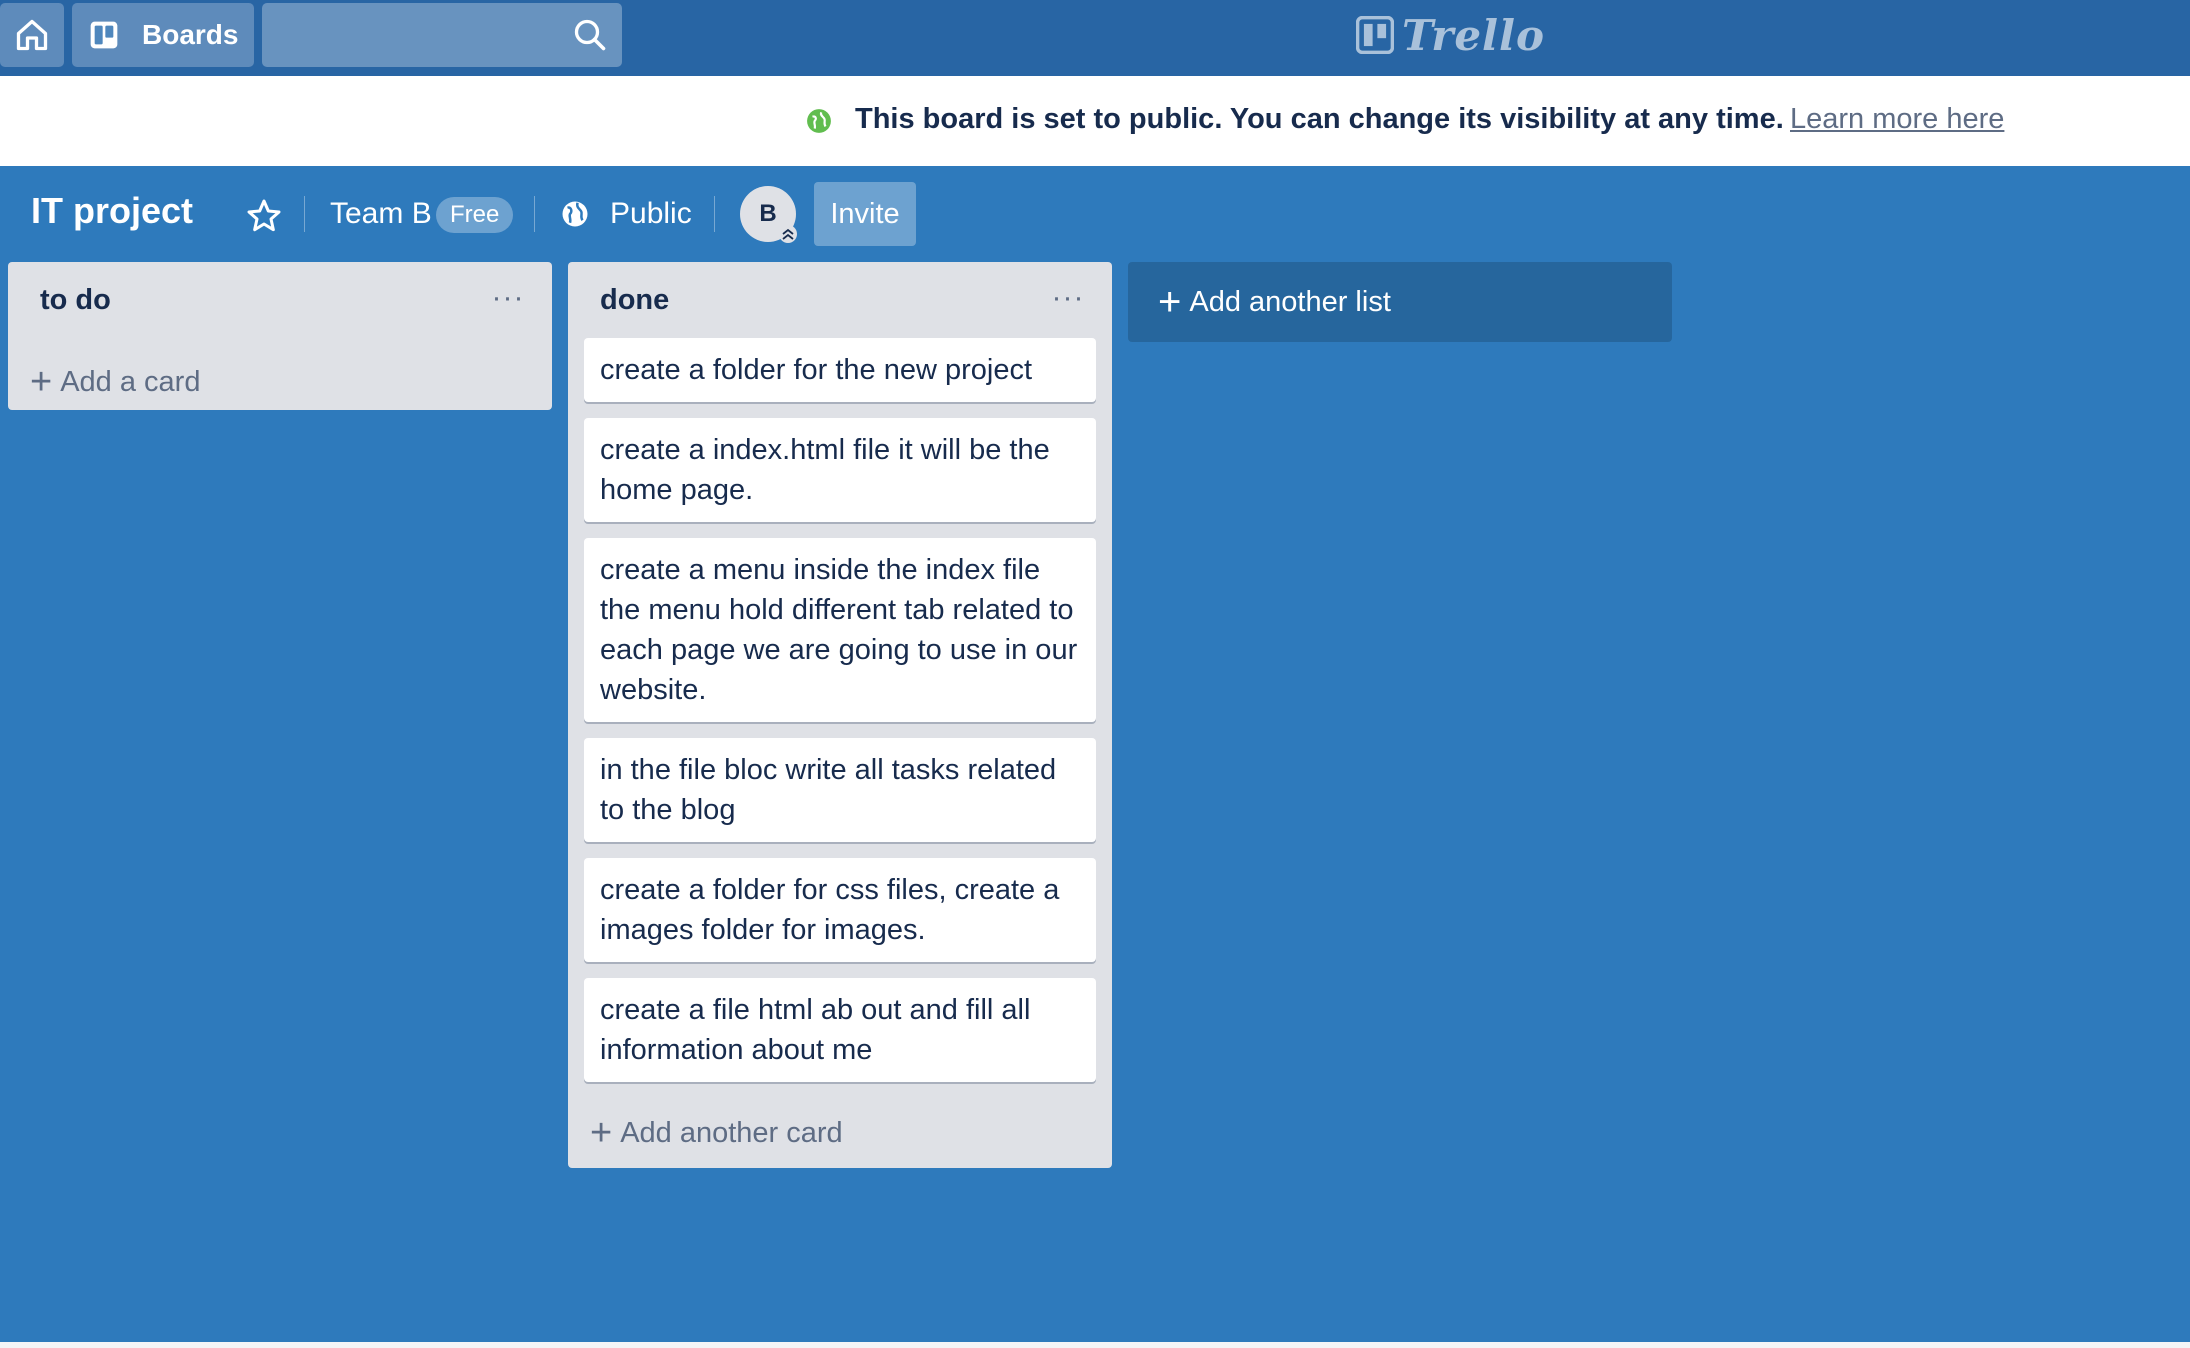  I want to click on list-todo: to do ··· + Add a card, so click(280, 336).